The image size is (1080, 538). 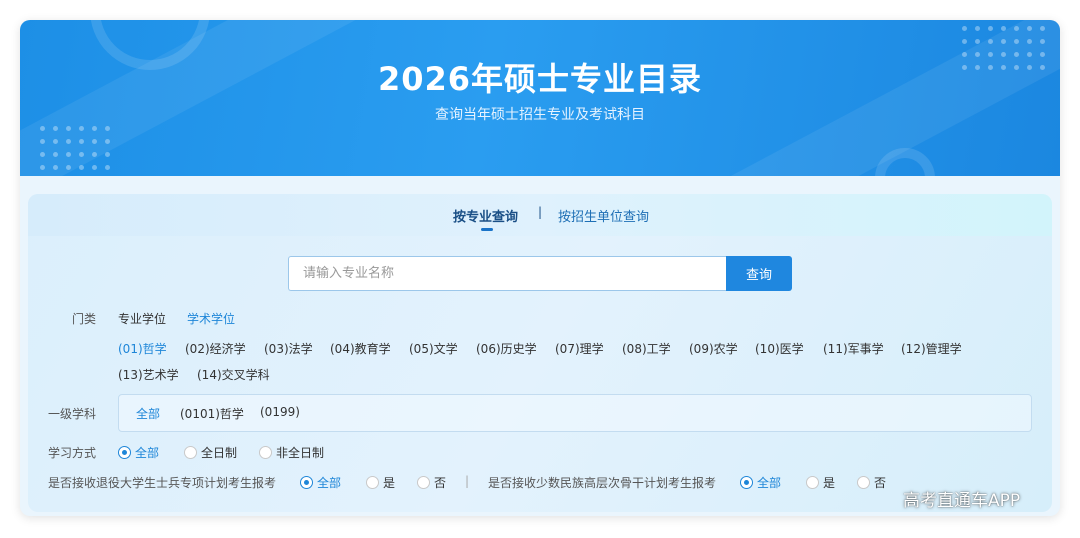 I want to click on minority-plan-no: 否, so click(x=871, y=482).